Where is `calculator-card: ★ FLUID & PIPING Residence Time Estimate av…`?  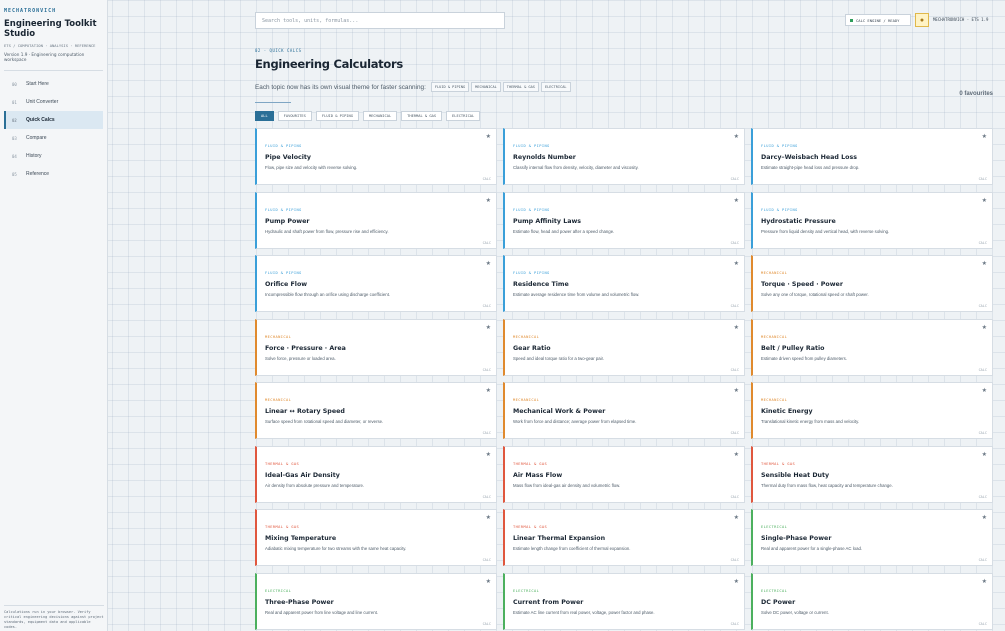 calculator-card: ★ FLUID & PIPING Residence Time Estimate av… is located at coordinates (624, 283).